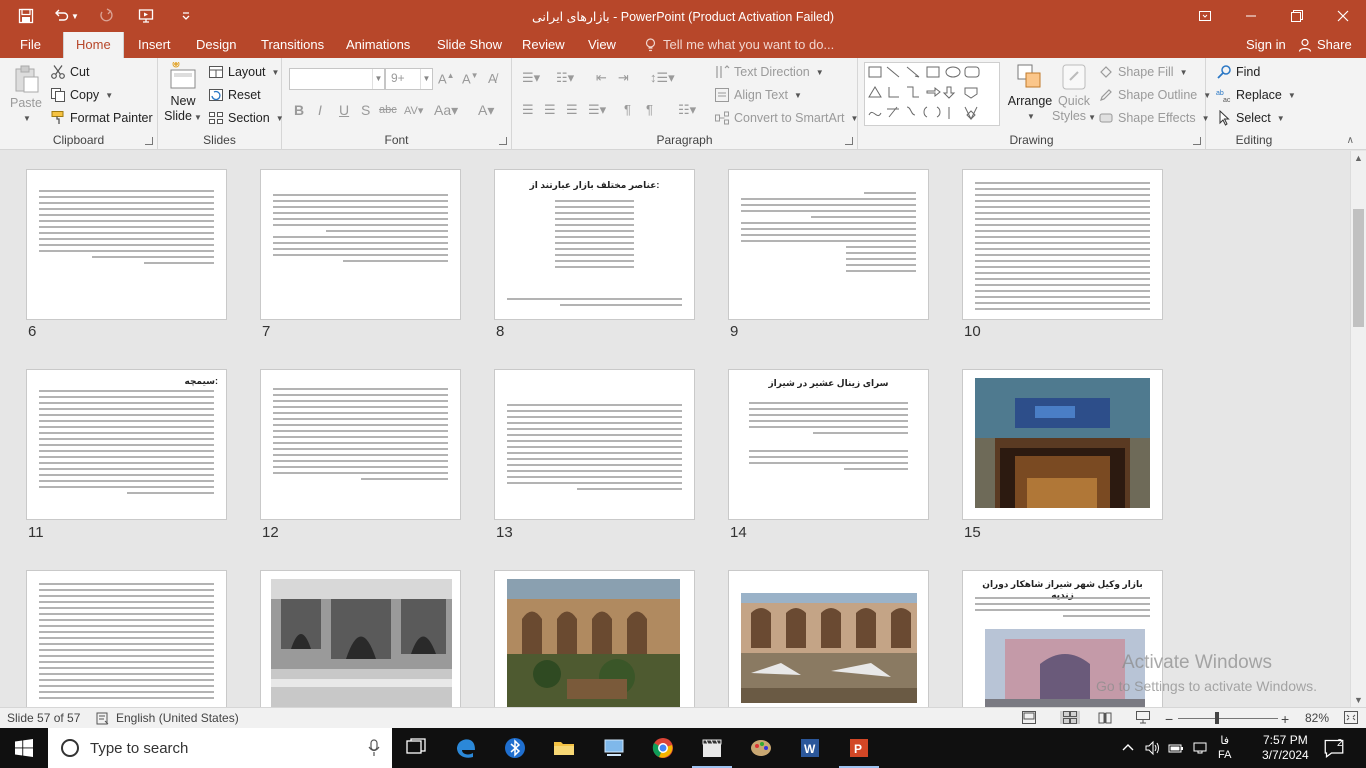 The width and height of the screenshot is (1366, 768). I want to click on media-taskbar-button, so click(712, 748).